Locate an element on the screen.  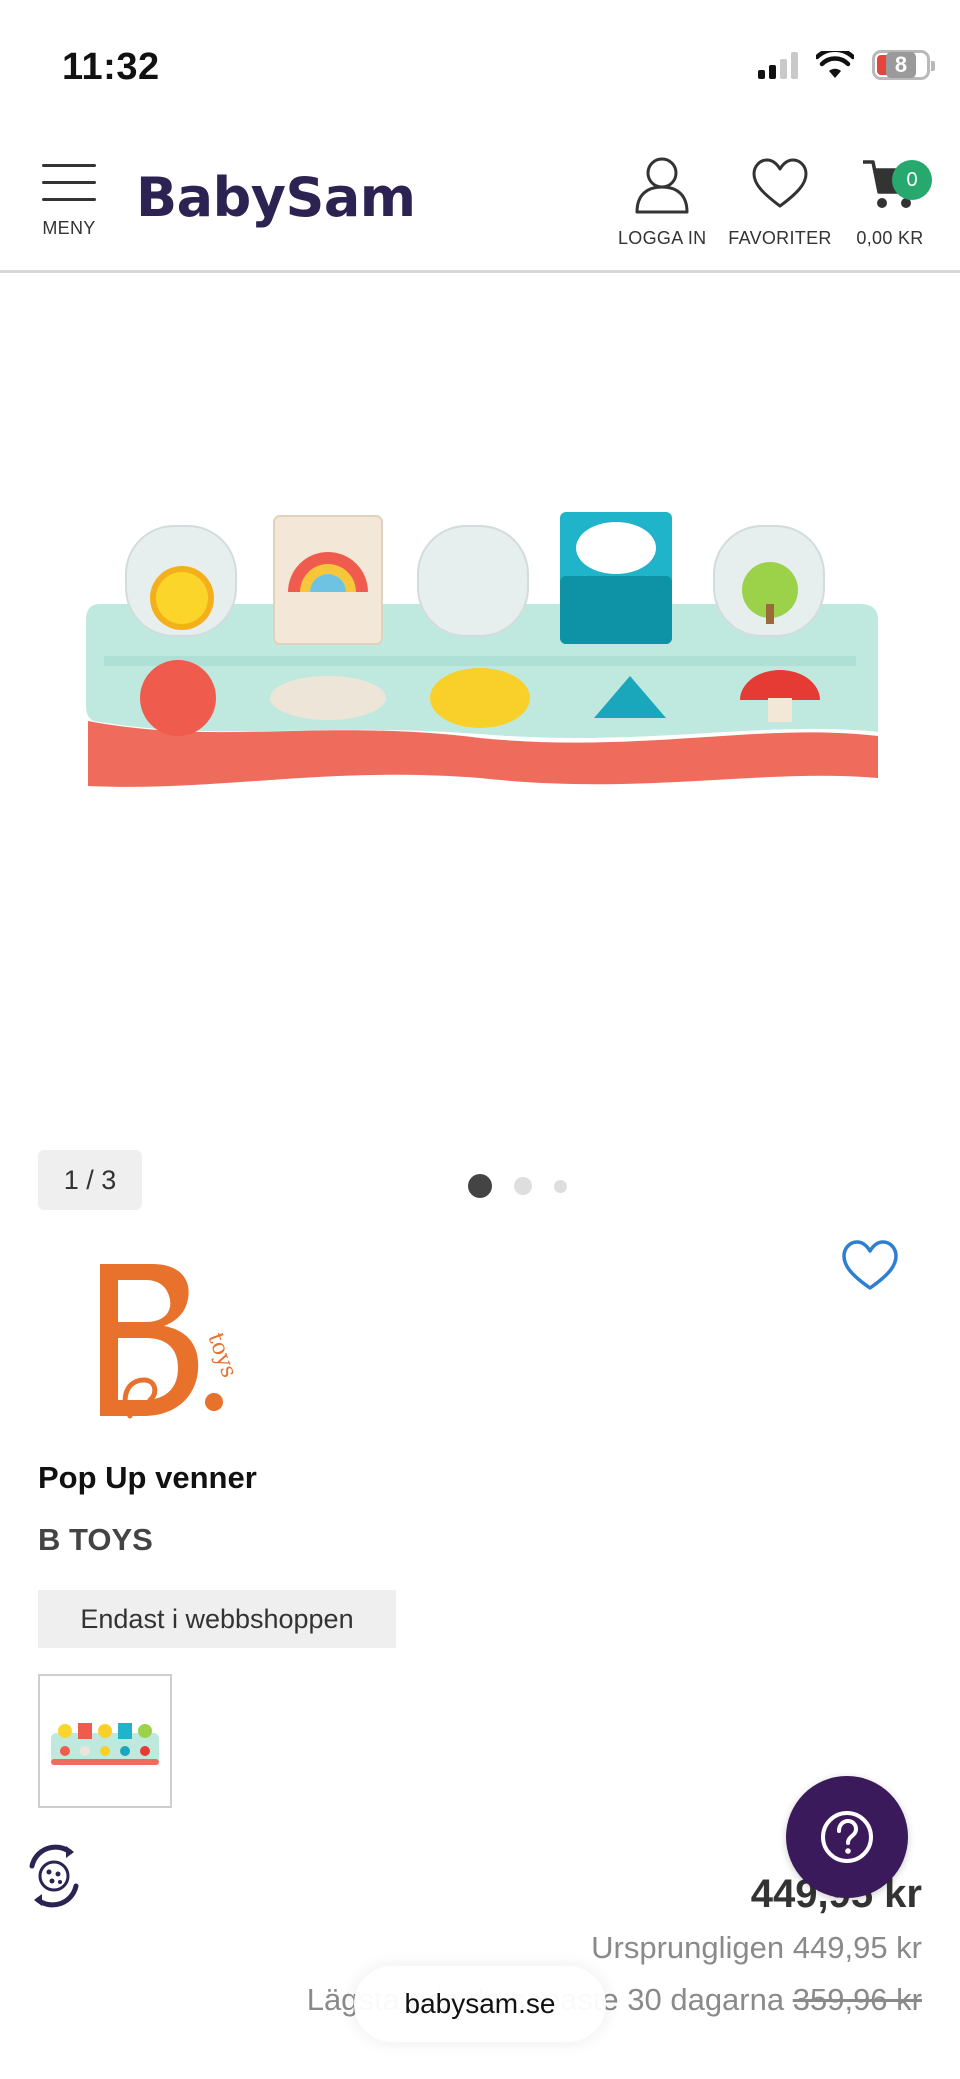
cart-count-badge: 0 is located at coordinates (912, 180).